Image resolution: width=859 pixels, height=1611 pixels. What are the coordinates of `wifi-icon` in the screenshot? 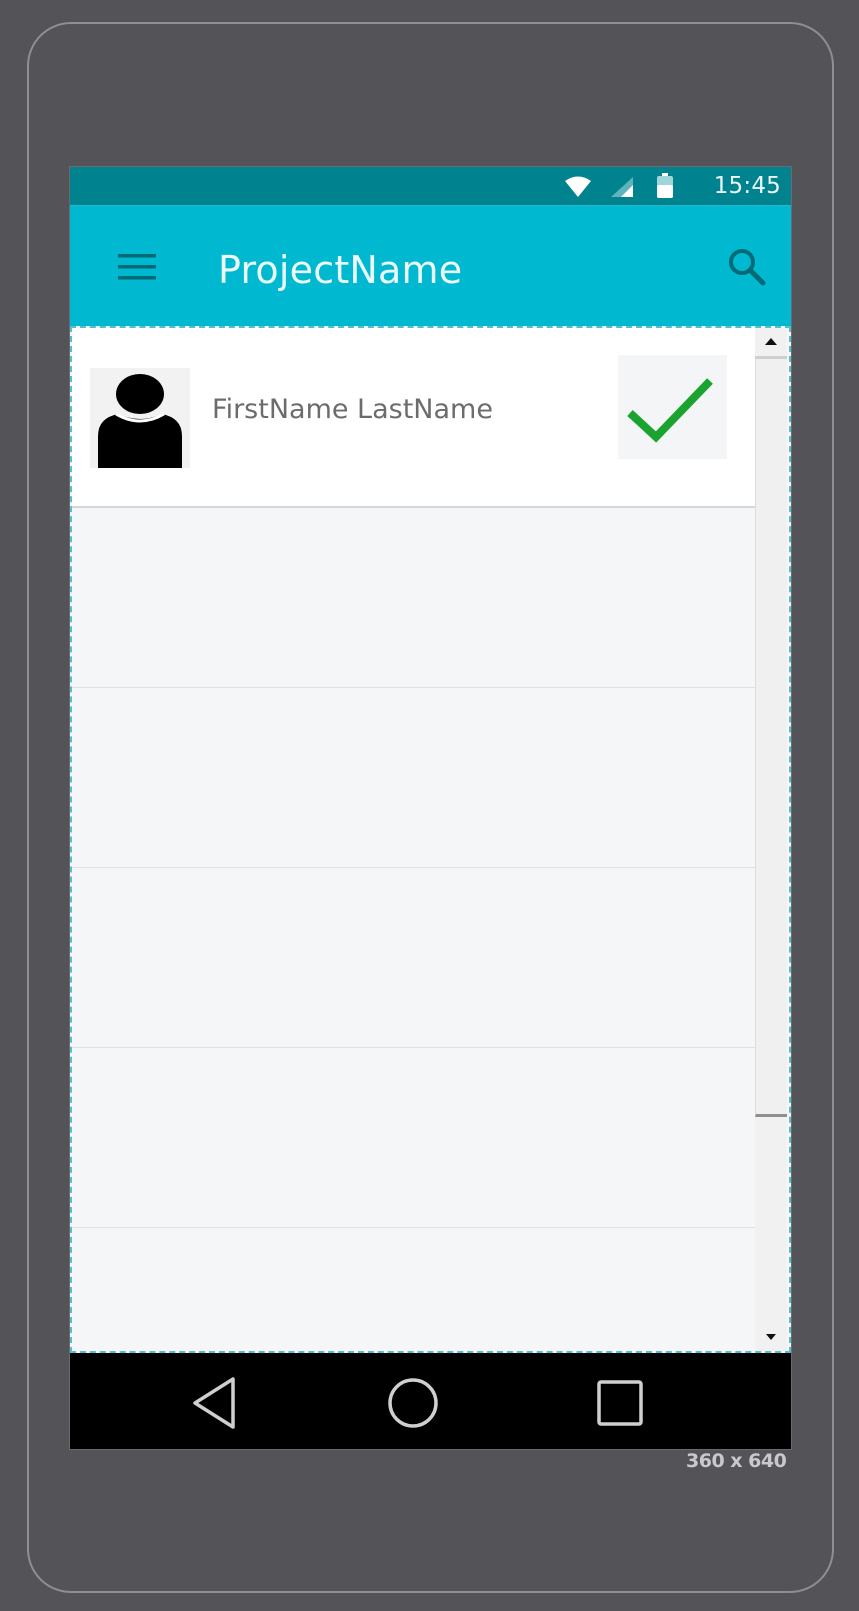 It's located at (578, 189).